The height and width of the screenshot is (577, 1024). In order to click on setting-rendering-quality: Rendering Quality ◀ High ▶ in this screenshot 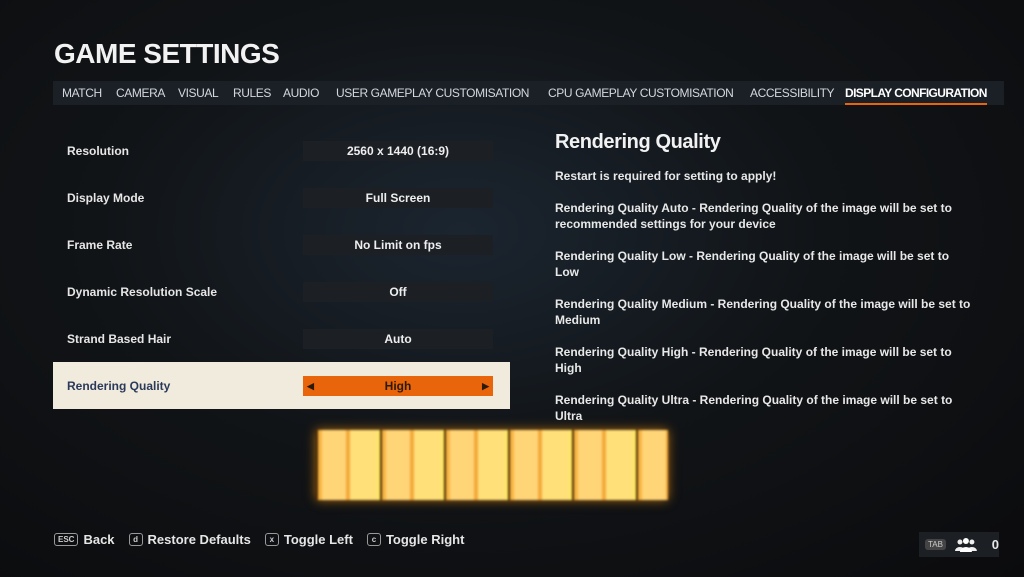, I will do `click(281, 385)`.